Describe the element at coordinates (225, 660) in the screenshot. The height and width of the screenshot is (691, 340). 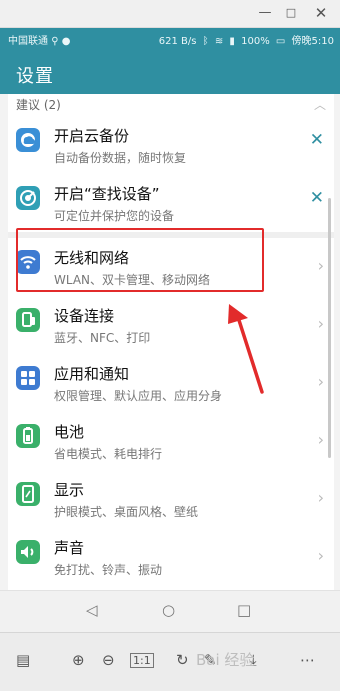
I see `watermark: Bai 经验` at that location.